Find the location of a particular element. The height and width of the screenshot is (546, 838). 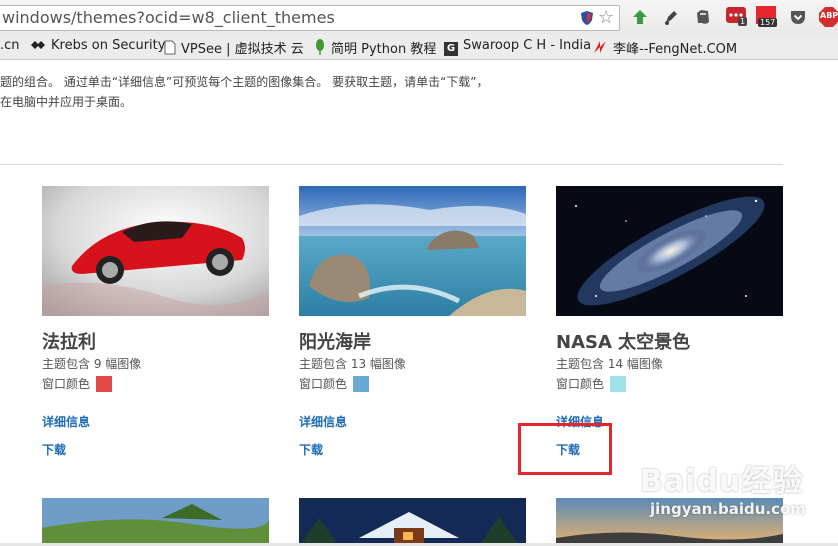

bookmark-vpsee: VPSee | 虚拟技术 云 is located at coordinates (234, 47).